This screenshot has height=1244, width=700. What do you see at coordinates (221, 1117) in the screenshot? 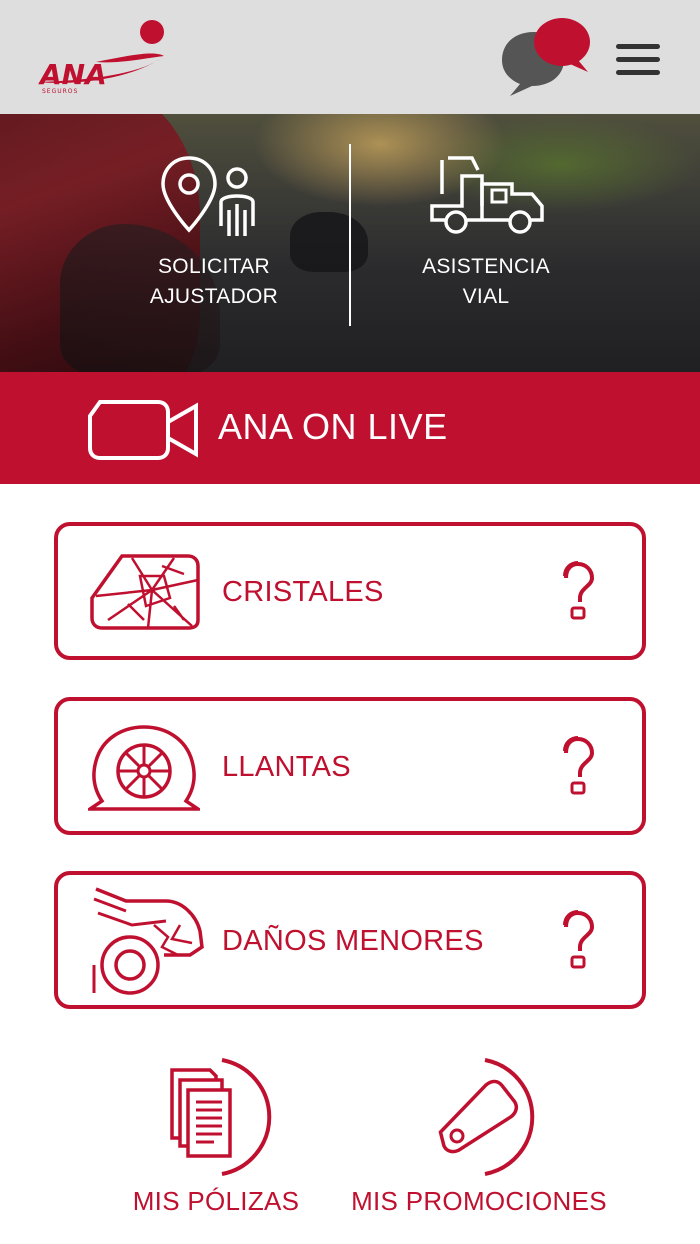
I see `documents-icon` at bounding box center [221, 1117].